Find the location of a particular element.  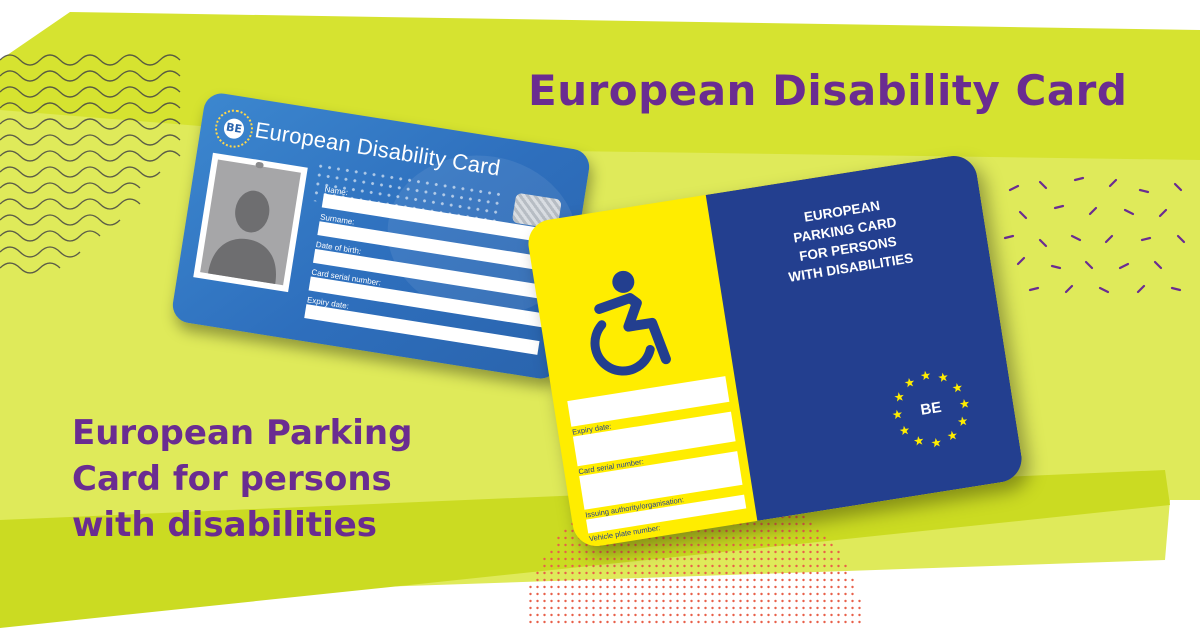

page-title: European Disability Card is located at coordinates (828, 90).